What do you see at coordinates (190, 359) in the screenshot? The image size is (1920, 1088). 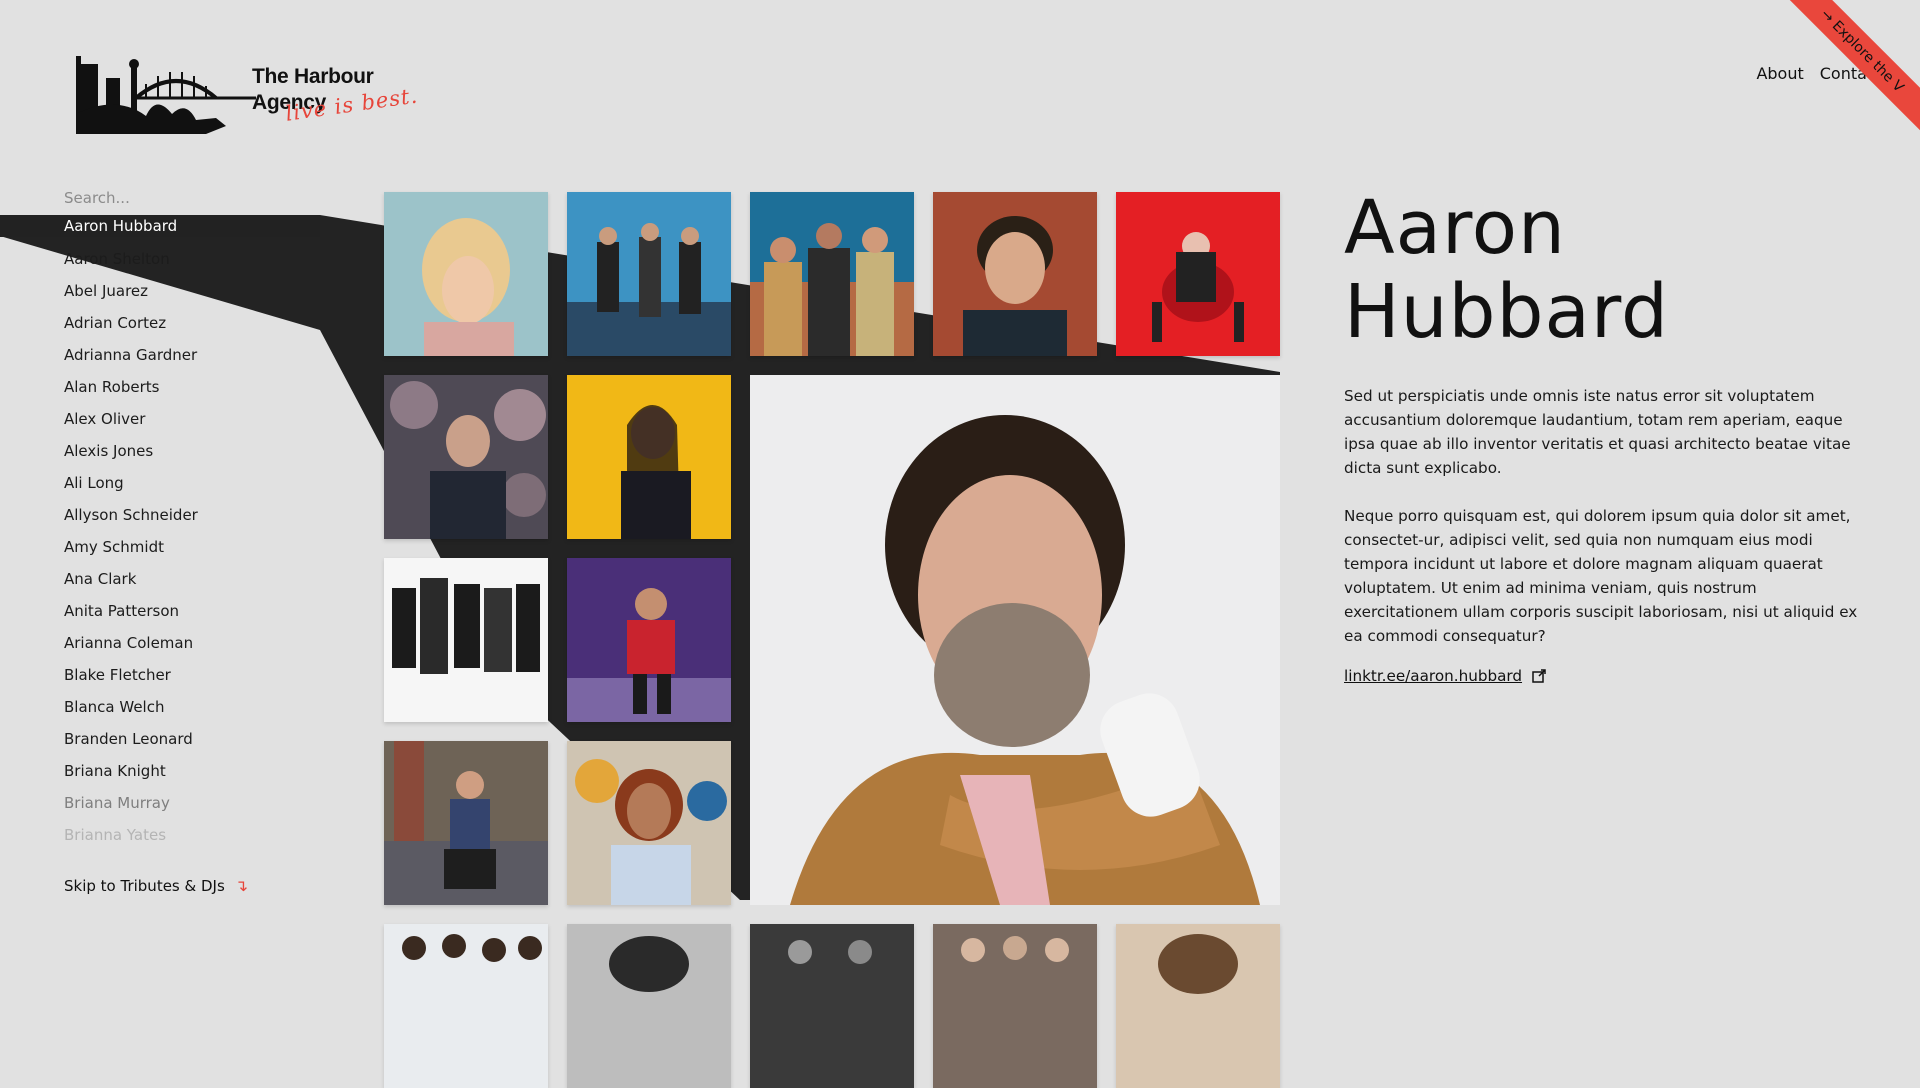 I see `artist-list-item: Adrianna Gardner` at bounding box center [190, 359].